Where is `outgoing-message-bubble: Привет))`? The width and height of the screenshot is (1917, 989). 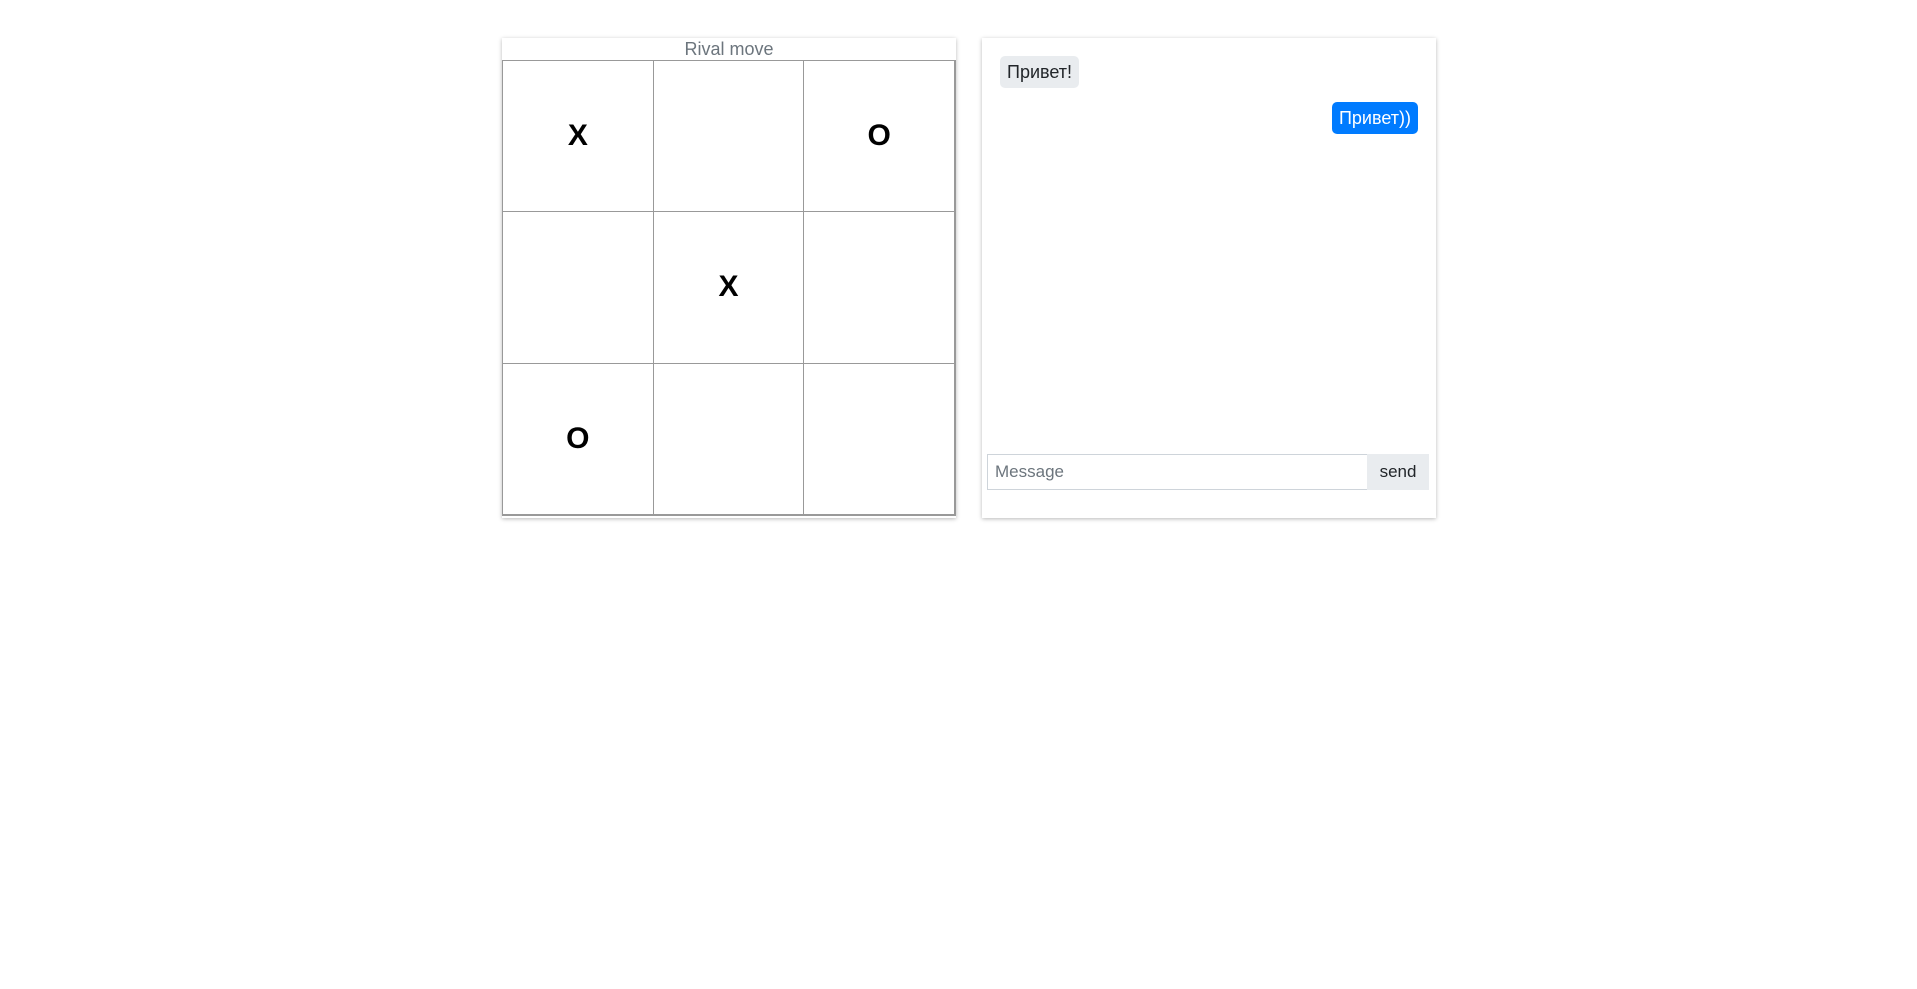
outgoing-message-bubble: Привет)) is located at coordinates (1374, 118).